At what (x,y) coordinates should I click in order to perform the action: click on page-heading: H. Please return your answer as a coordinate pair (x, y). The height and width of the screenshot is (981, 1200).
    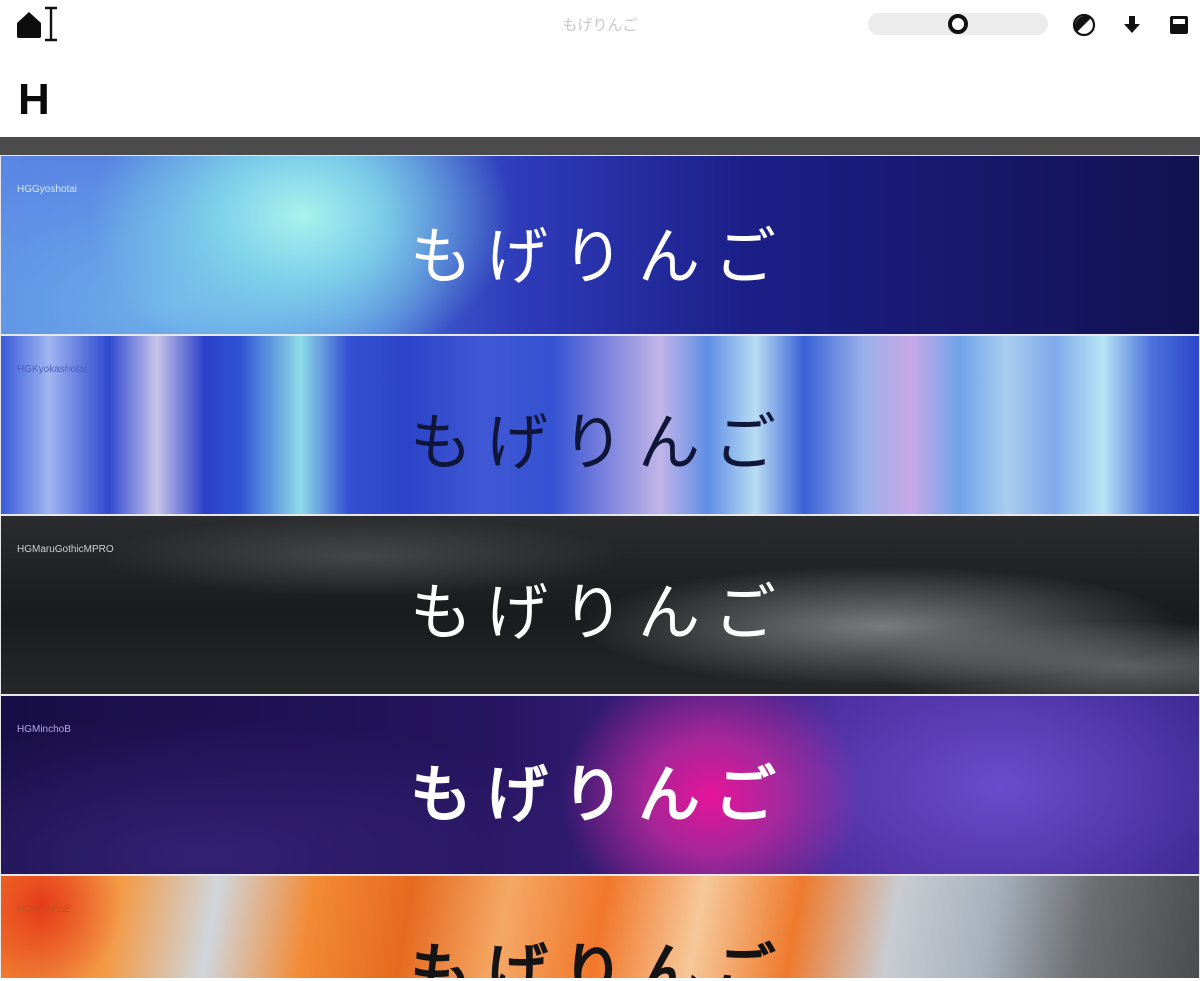
    Looking at the image, I should click on (34, 99).